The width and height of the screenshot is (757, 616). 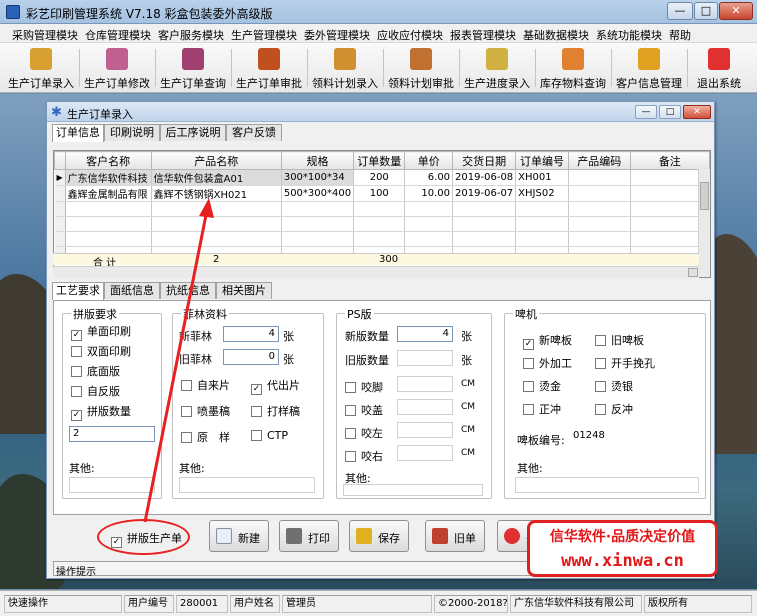 I want to click on checkbox-bite-right: 咬右, so click(x=364, y=456).